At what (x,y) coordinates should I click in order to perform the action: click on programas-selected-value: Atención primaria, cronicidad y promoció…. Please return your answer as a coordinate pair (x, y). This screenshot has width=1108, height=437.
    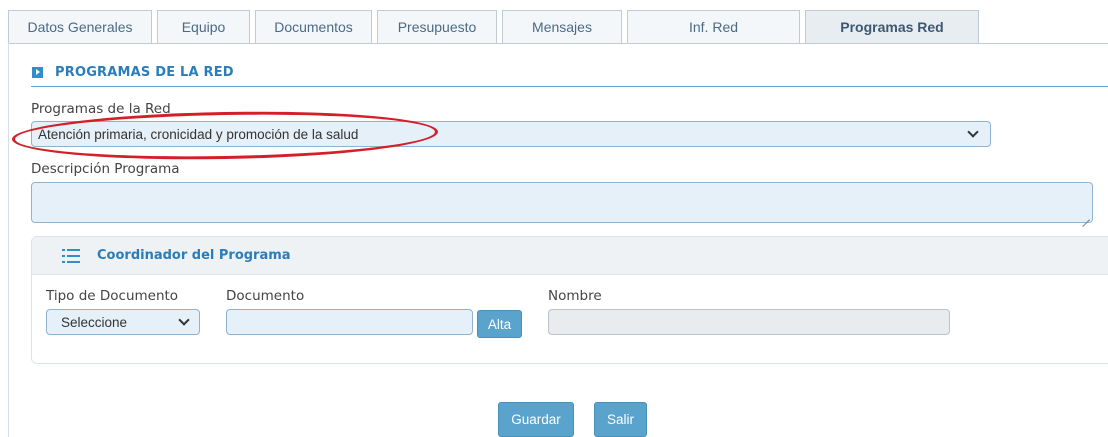
    Looking at the image, I should click on (198, 134).